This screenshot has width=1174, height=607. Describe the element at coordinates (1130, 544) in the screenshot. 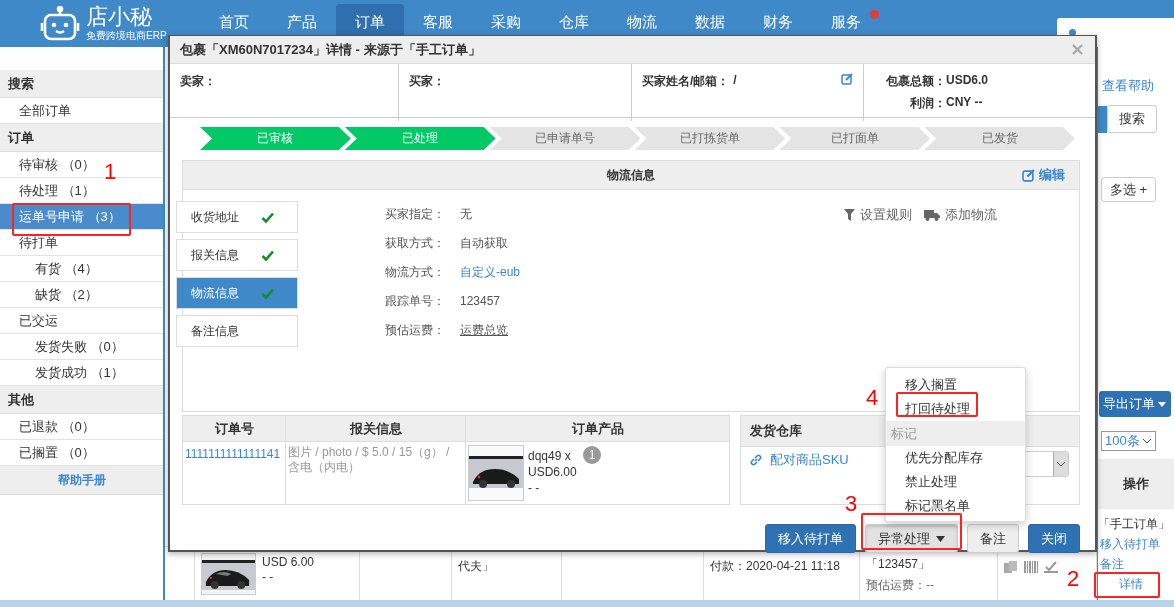

I see `action-link: 移入待打单` at that location.